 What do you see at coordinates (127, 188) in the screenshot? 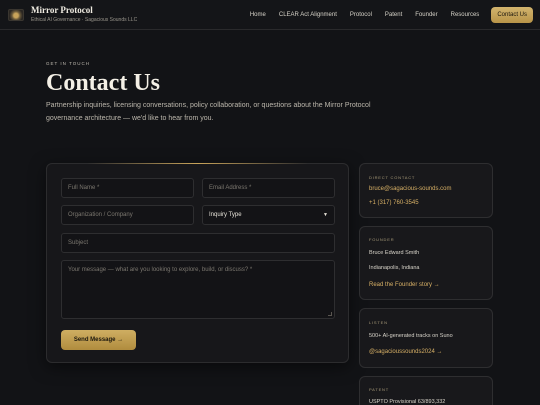
I see `full-name-input: Full Name *` at bounding box center [127, 188].